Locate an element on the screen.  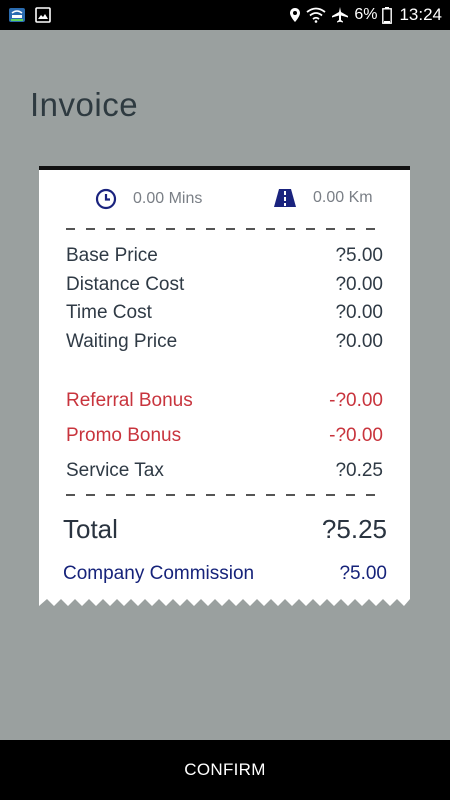
referral-bonus-row: Referral Bonus -?0.00 is located at coordinates (224, 401).